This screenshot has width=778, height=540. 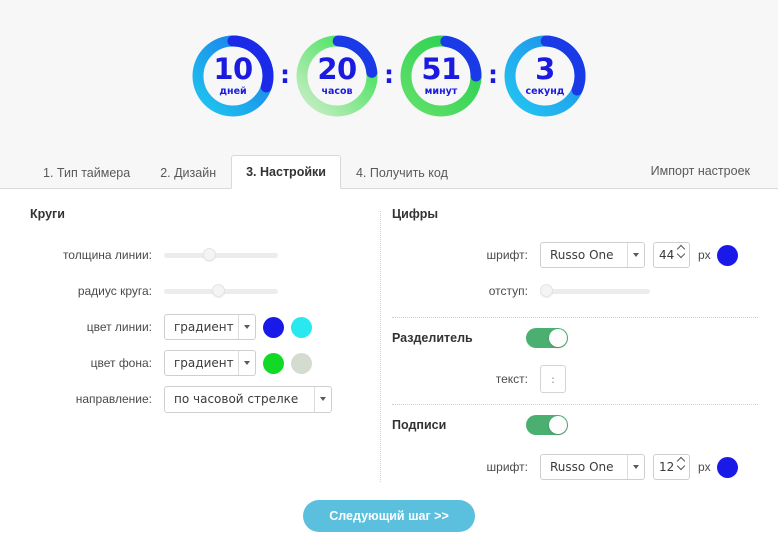 I want to click on line-color-mode-value: градиент, so click(x=204, y=327).